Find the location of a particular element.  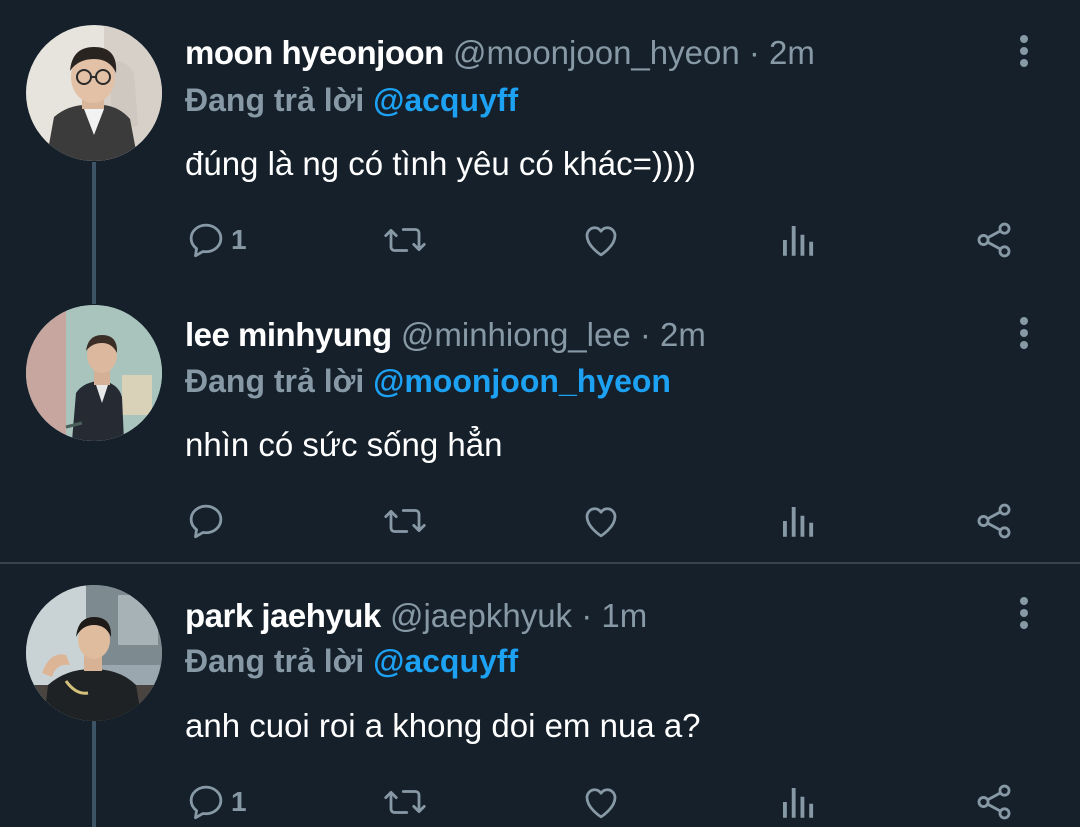

user-handle: @minhiong_lee is located at coordinates (516, 334).